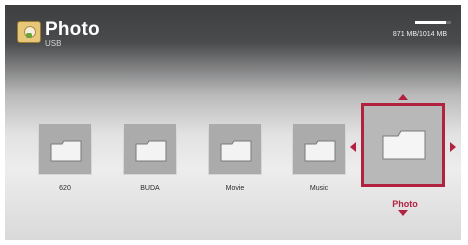  What do you see at coordinates (403, 97) in the screenshot?
I see `nav-up-arrow-icon` at bounding box center [403, 97].